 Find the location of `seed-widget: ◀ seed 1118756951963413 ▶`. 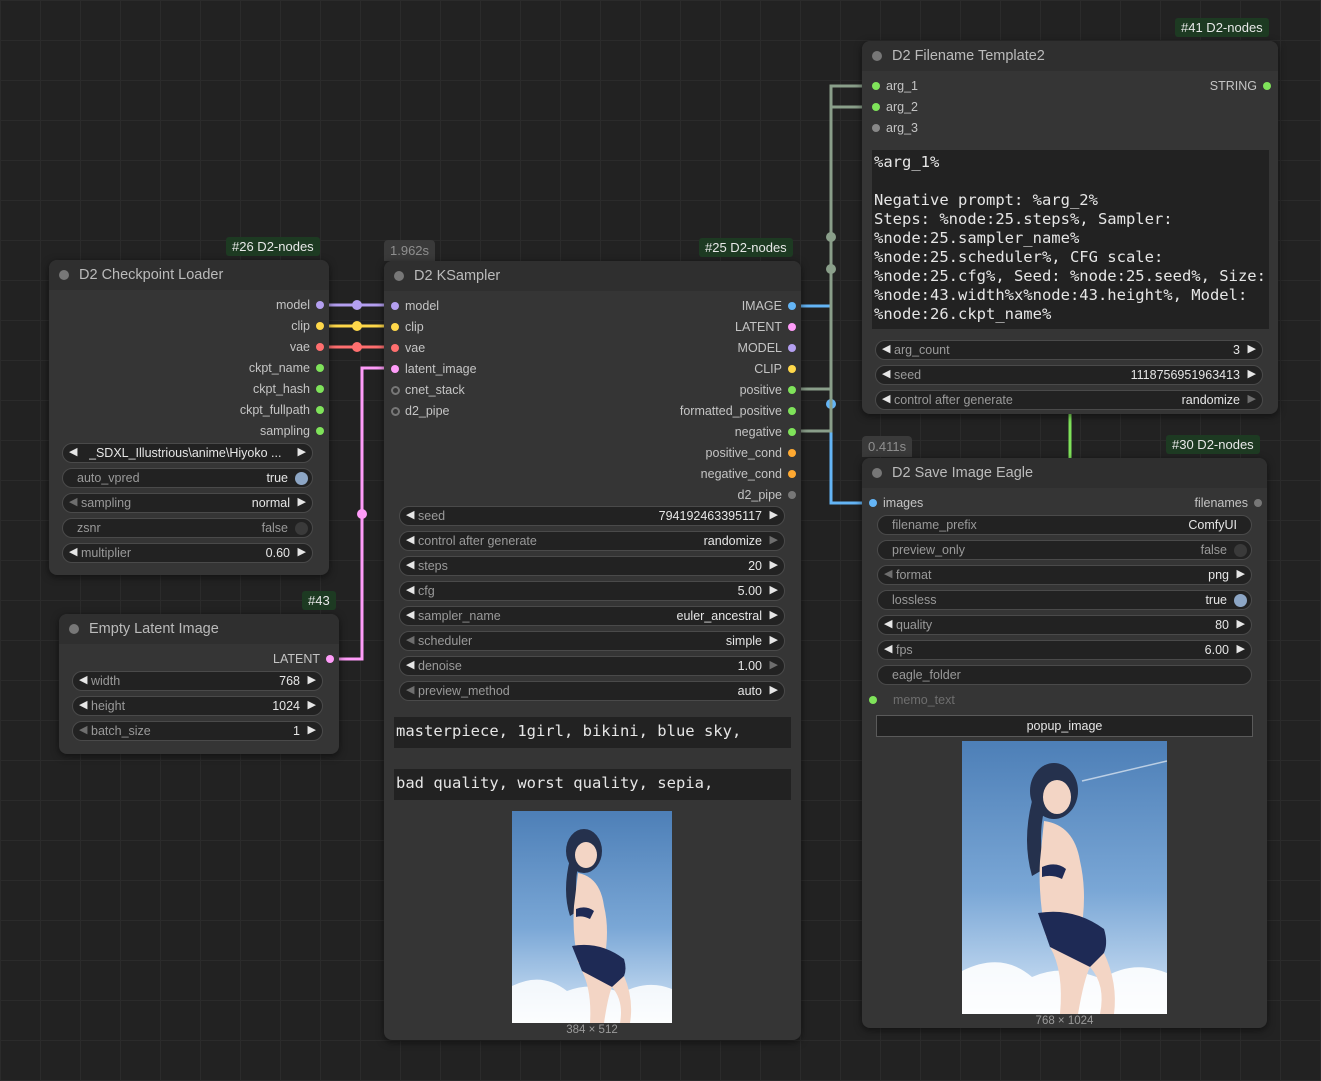

seed-widget: ◀ seed 1118756951963413 ▶ is located at coordinates (1069, 375).